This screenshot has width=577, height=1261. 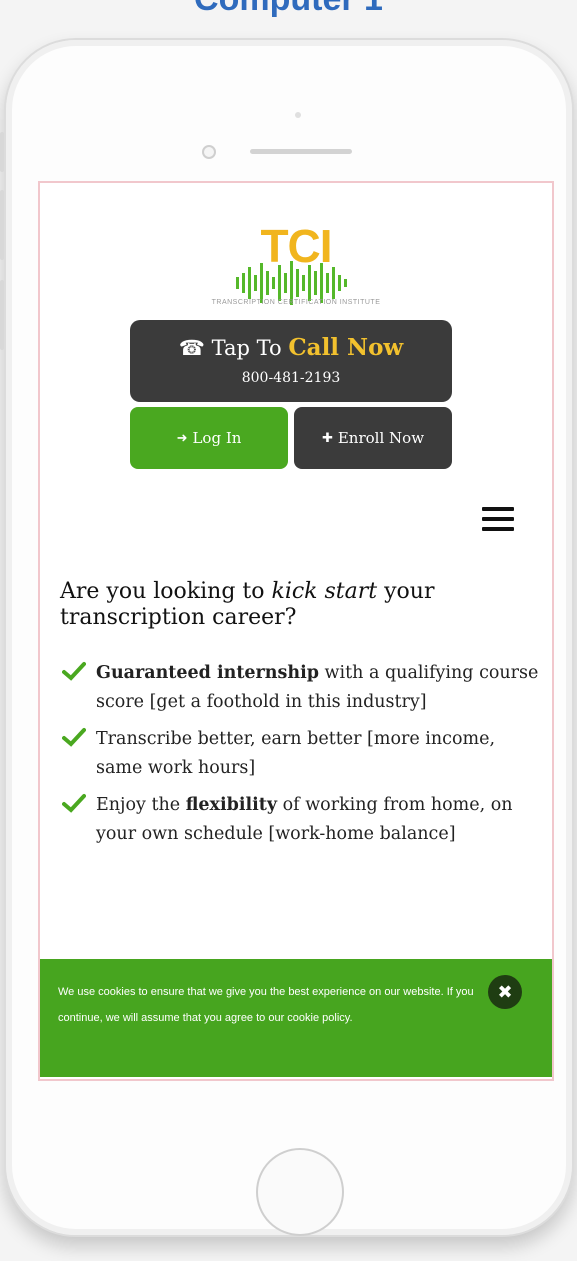 What do you see at coordinates (346, 347) in the screenshot?
I see `call-highlight: Call Now` at bounding box center [346, 347].